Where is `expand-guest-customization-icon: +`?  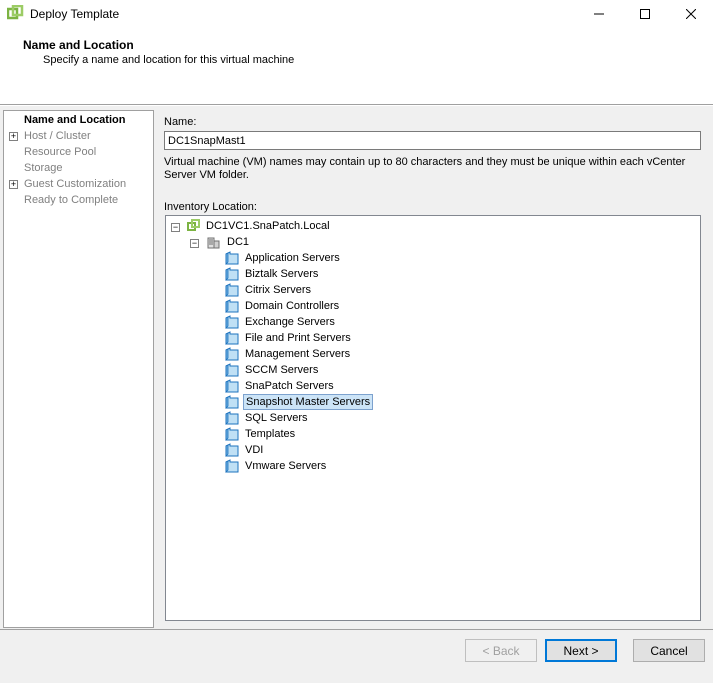
expand-guest-customization-icon: + is located at coordinates (13, 184).